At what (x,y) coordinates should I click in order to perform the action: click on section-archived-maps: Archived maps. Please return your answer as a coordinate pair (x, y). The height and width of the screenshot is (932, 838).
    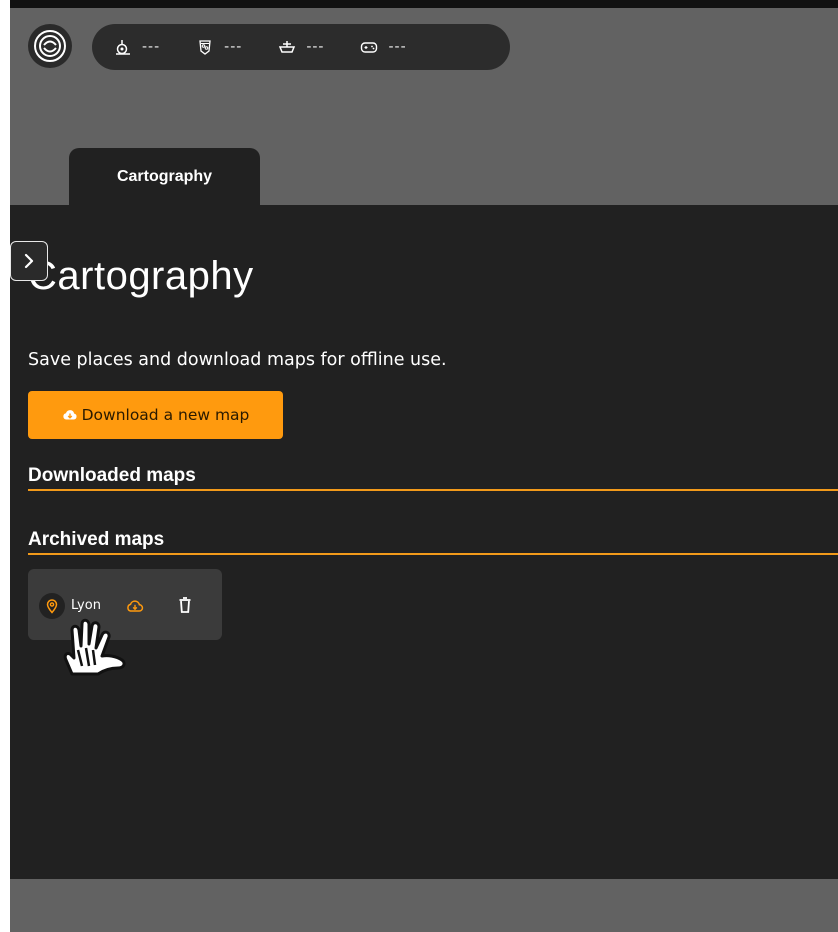
    Looking at the image, I should click on (433, 542).